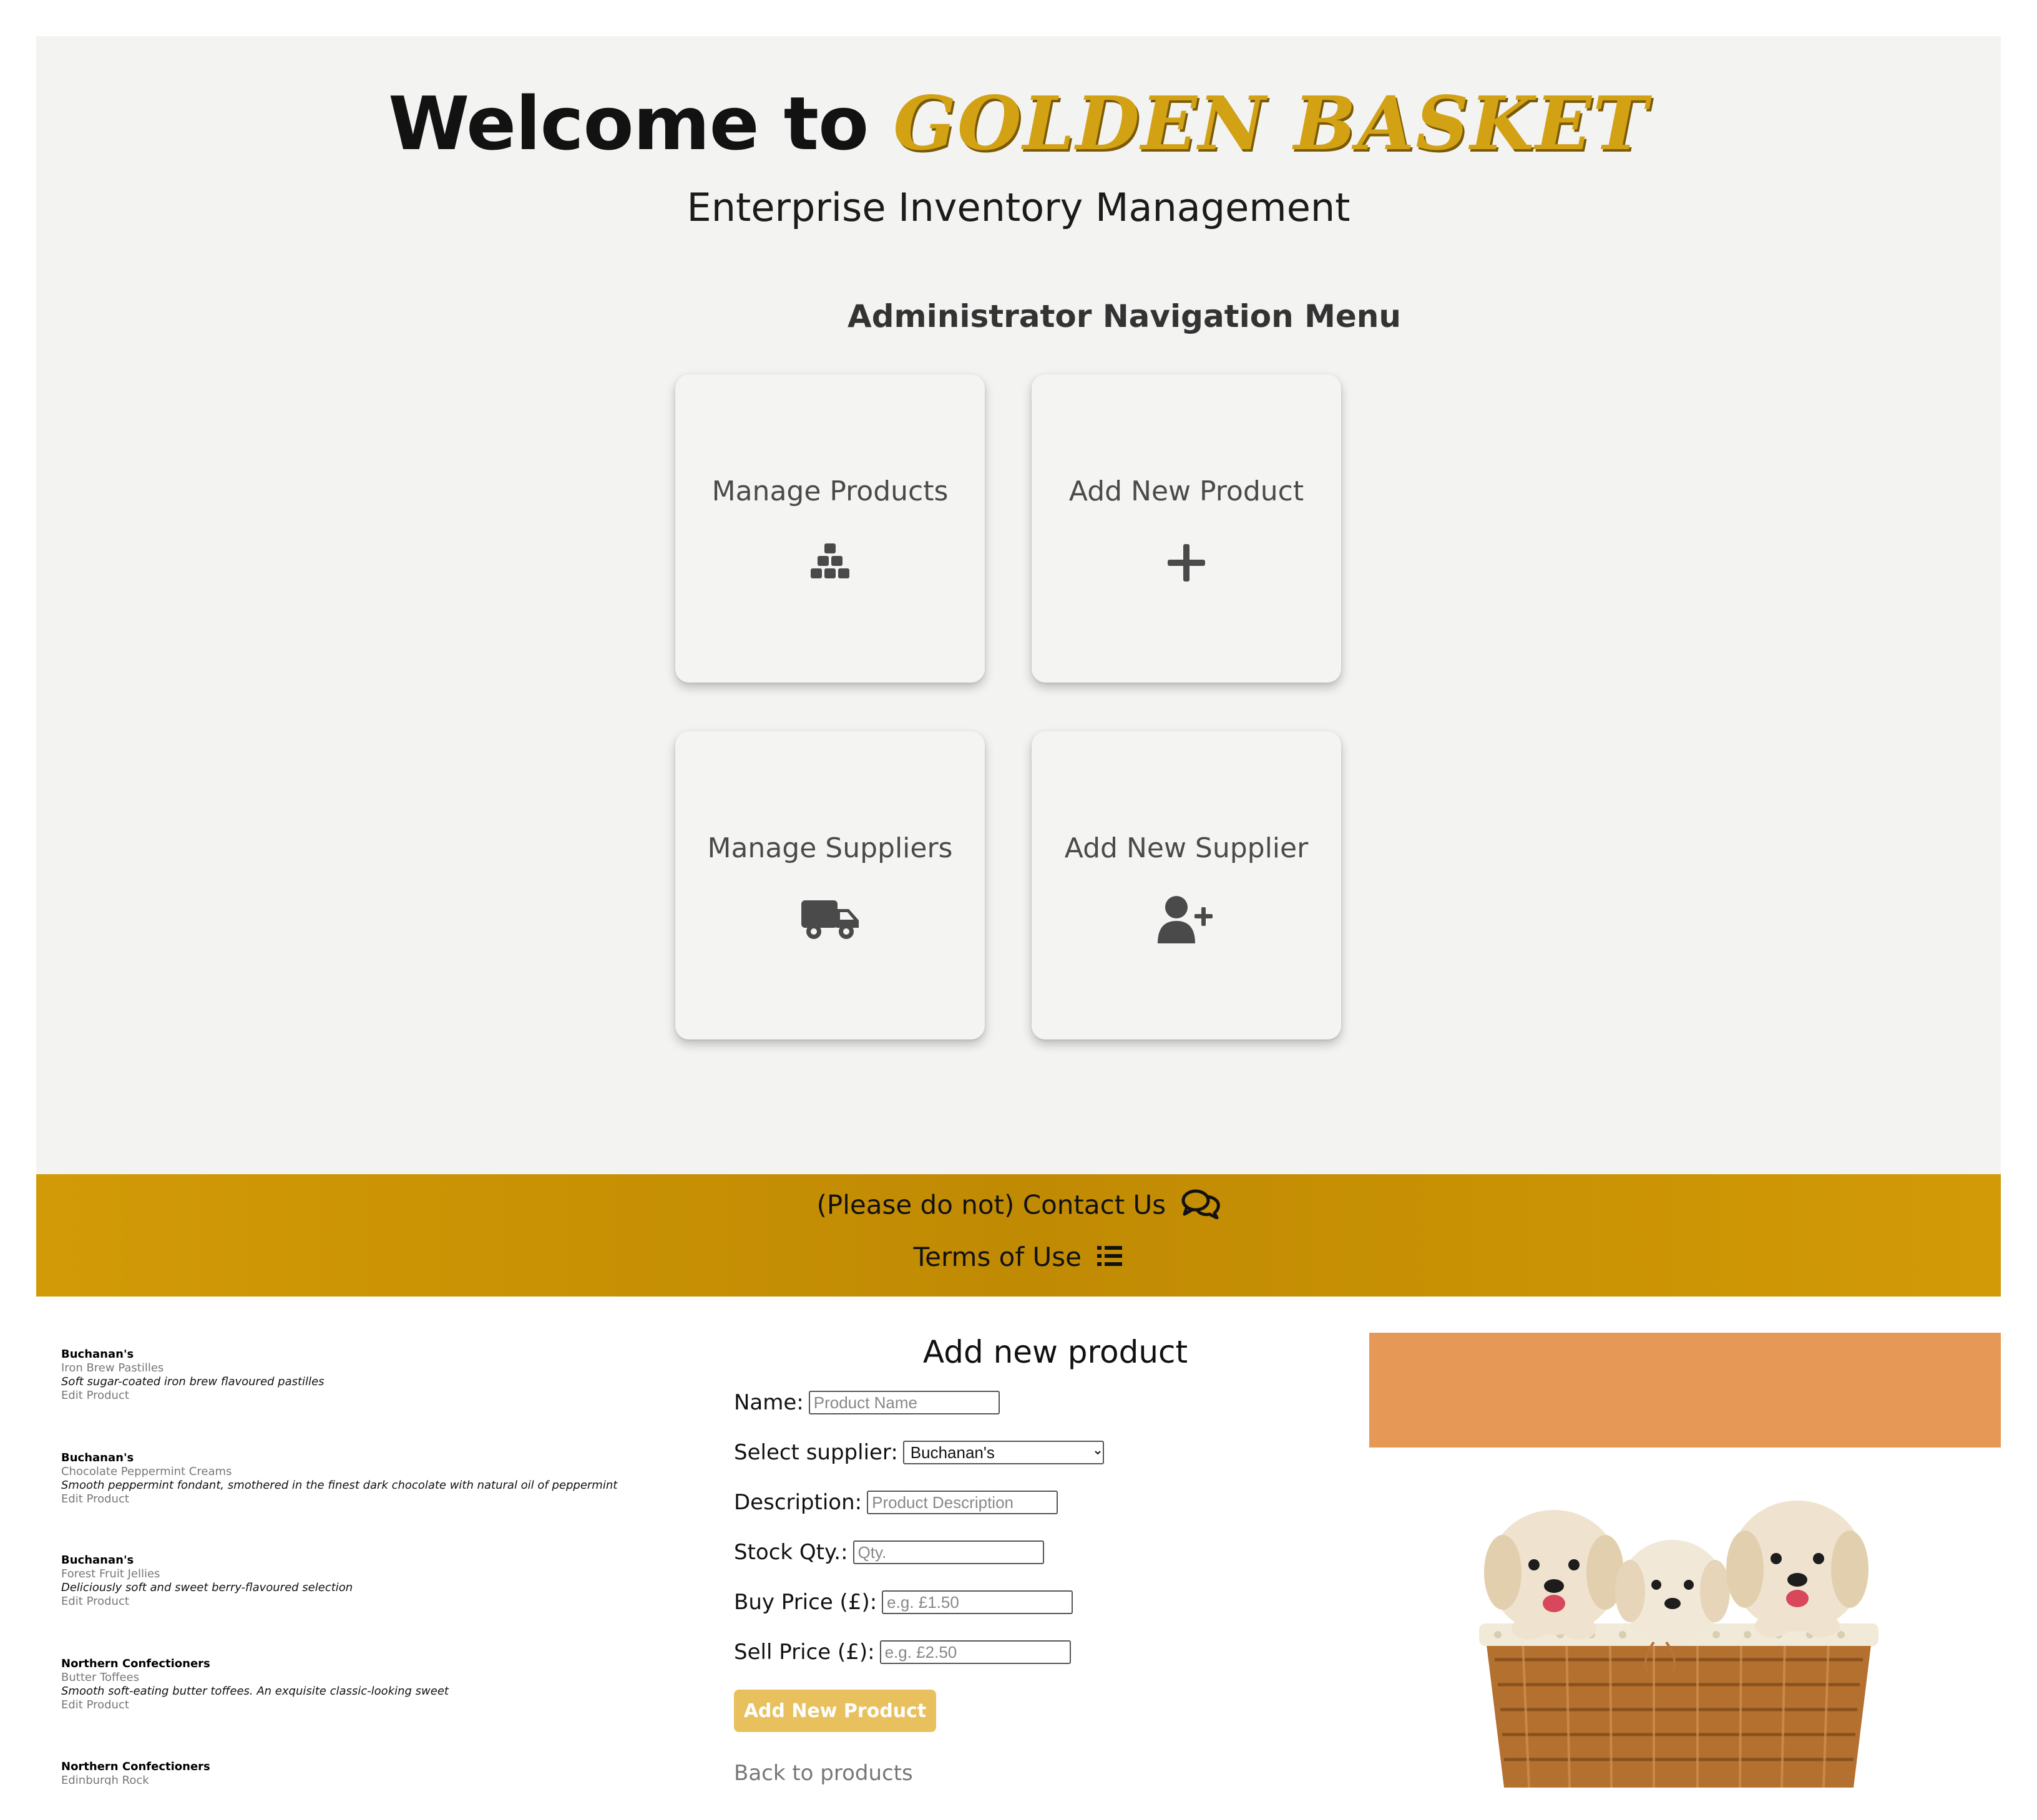  I want to click on brand-logo-text: Golden Basket, so click(1271, 123).